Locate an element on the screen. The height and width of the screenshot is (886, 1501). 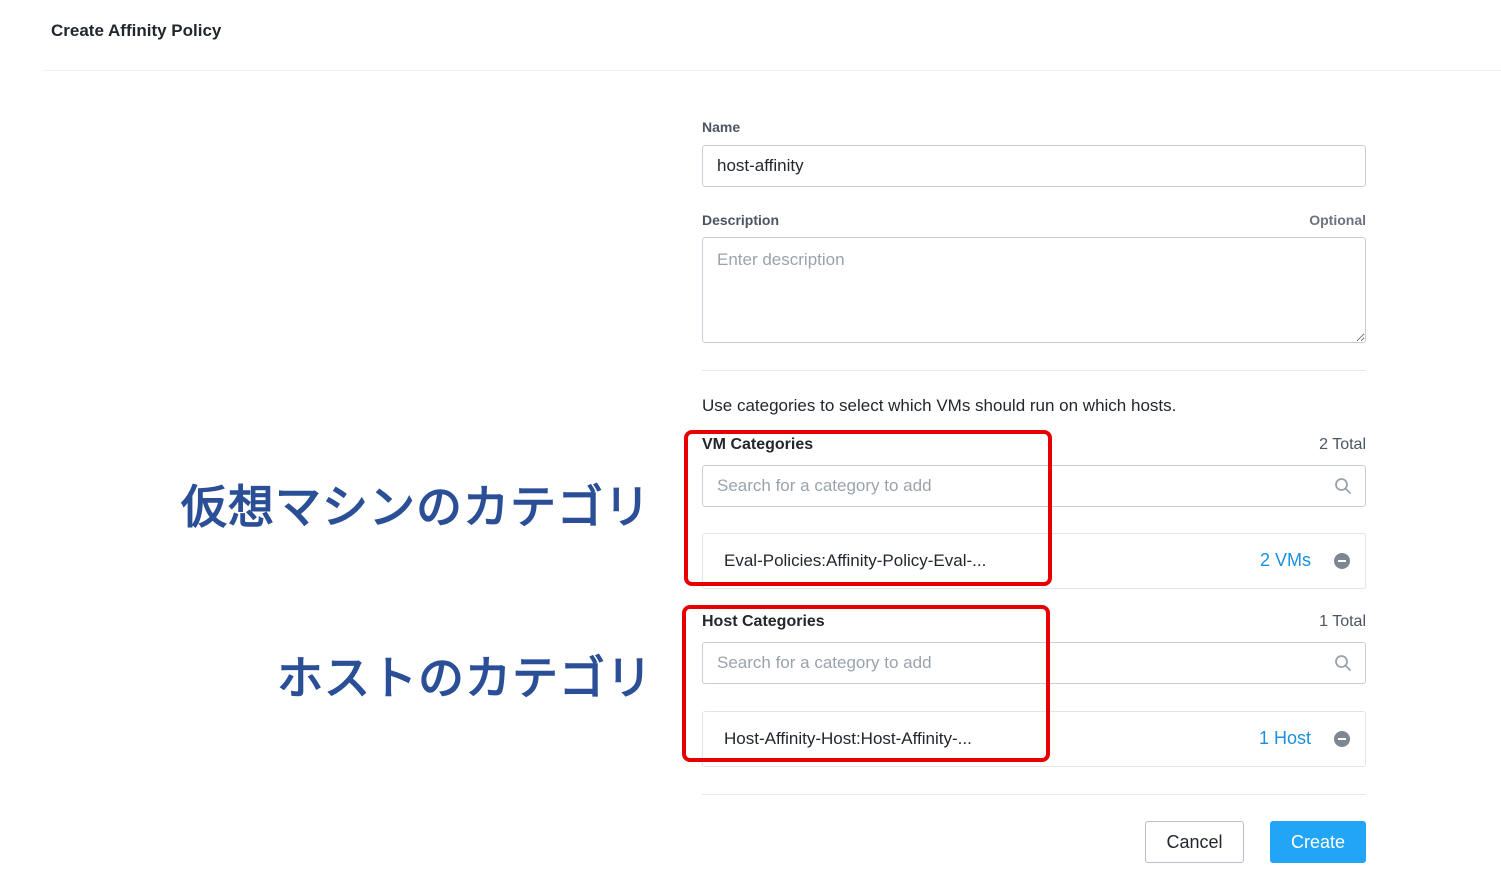
vm-categories-total: 2 Total is located at coordinates (1342, 444).